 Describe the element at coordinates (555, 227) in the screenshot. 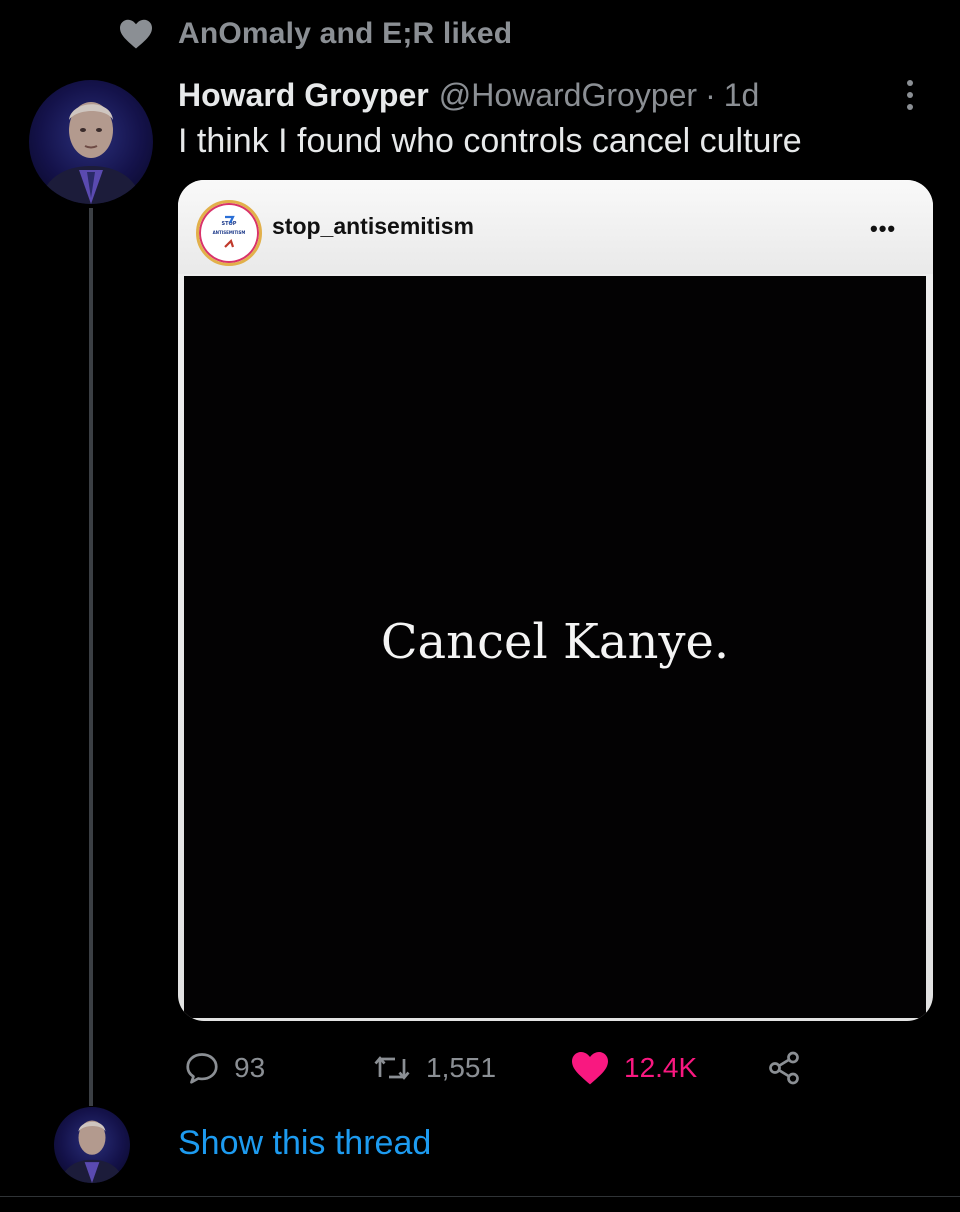

I see `embedded-post-header: STOP ANTISEMITISM stop_antisemitism •••` at that location.